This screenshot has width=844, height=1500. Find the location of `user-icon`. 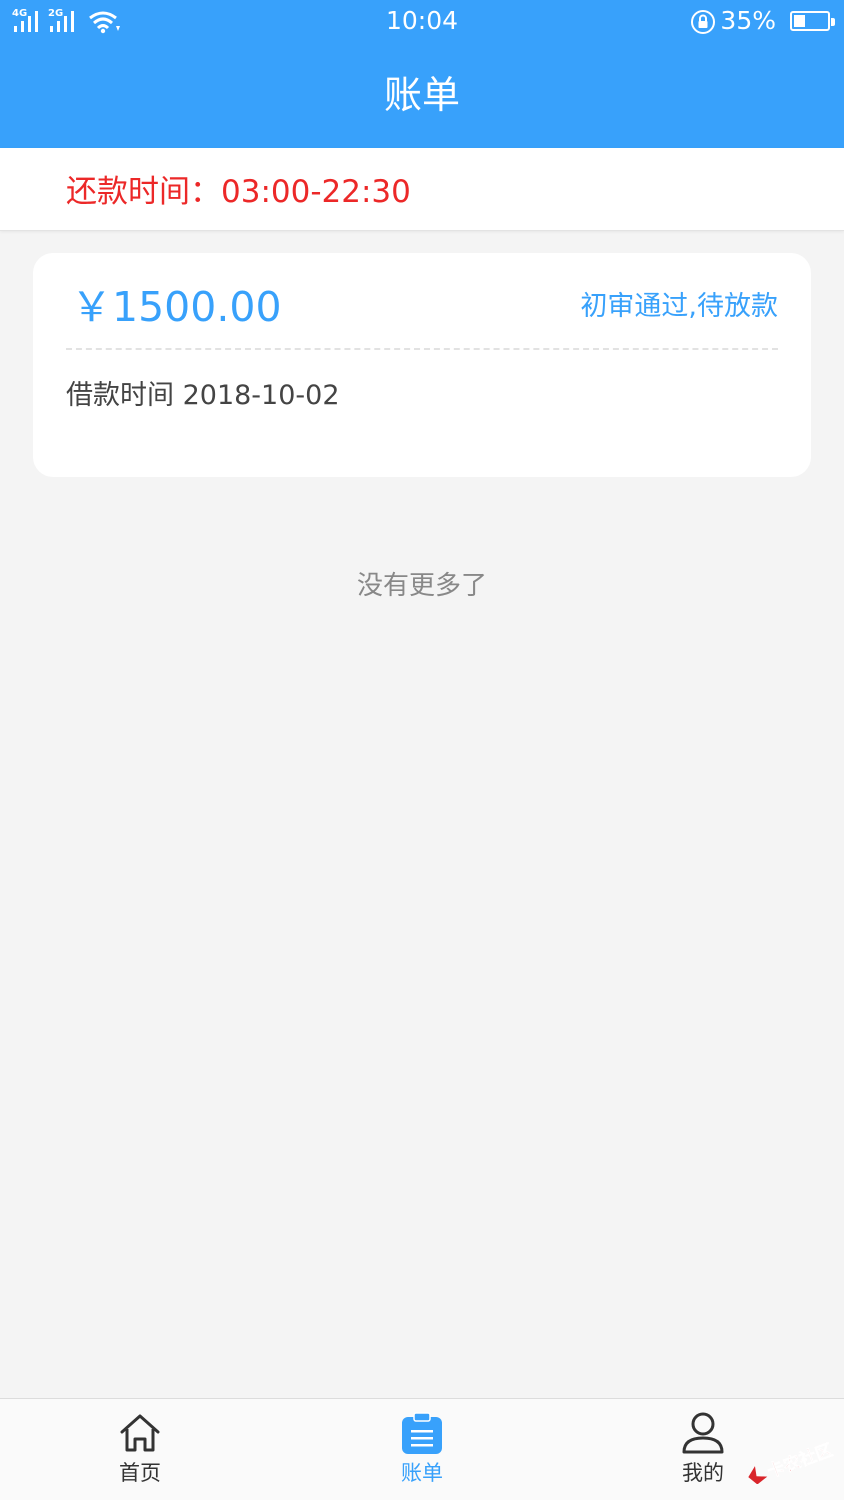

user-icon is located at coordinates (703, 1433).